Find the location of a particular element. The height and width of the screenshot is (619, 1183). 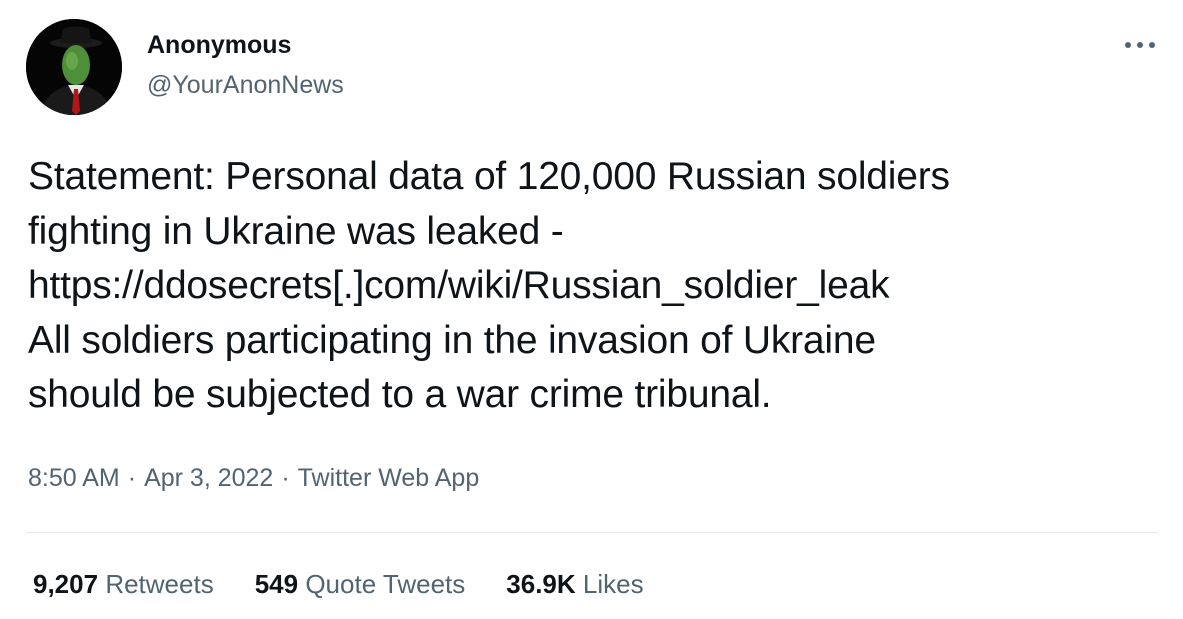

retweets-label: Retweets is located at coordinates (159, 584).